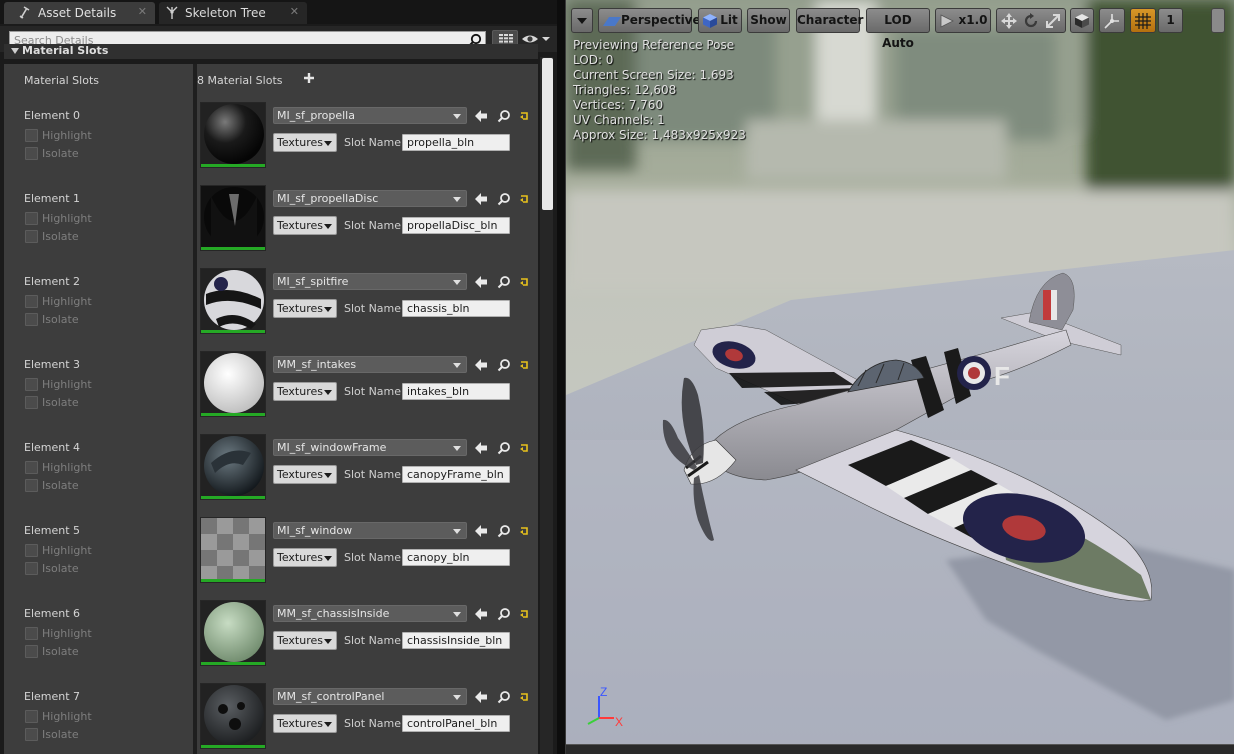  Describe the element at coordinates (1143, 20) in the screenshot. I see `grid-snap-button` at that location.